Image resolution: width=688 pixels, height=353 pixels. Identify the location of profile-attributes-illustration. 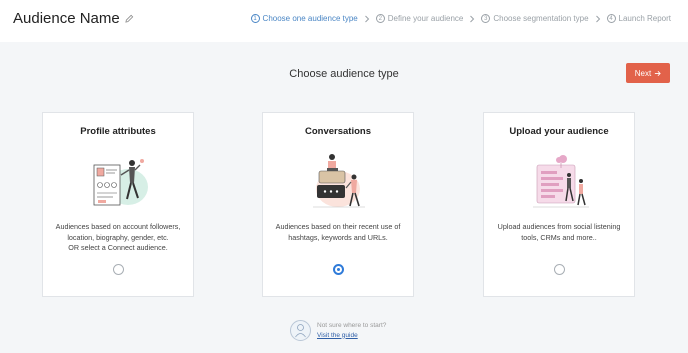
(120, 182).